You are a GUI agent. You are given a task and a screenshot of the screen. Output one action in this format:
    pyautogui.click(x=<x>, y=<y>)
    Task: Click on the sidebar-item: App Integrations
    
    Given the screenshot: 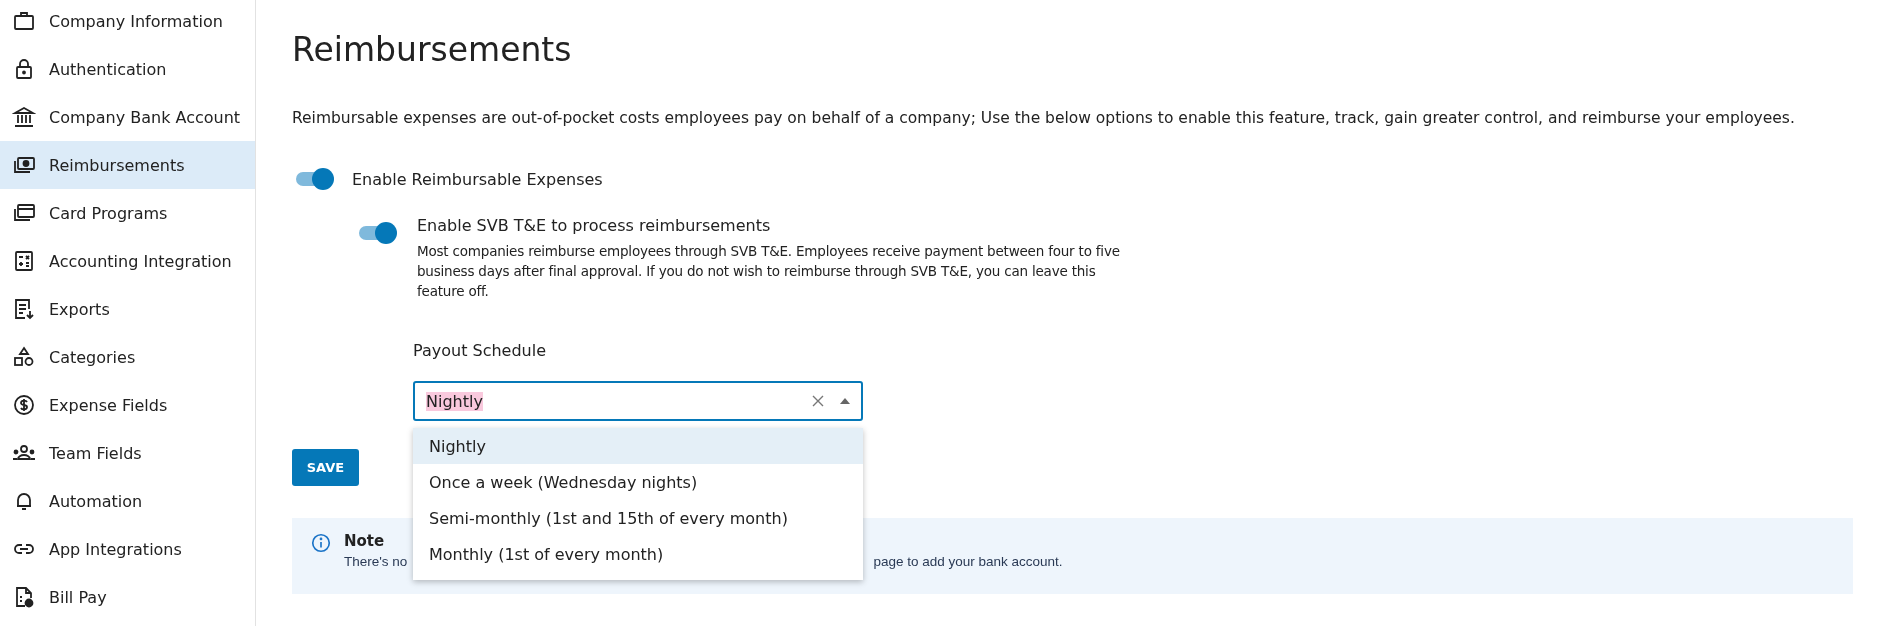 What is the action you would take?
    pyautogui.click(x=127, y=549)
    